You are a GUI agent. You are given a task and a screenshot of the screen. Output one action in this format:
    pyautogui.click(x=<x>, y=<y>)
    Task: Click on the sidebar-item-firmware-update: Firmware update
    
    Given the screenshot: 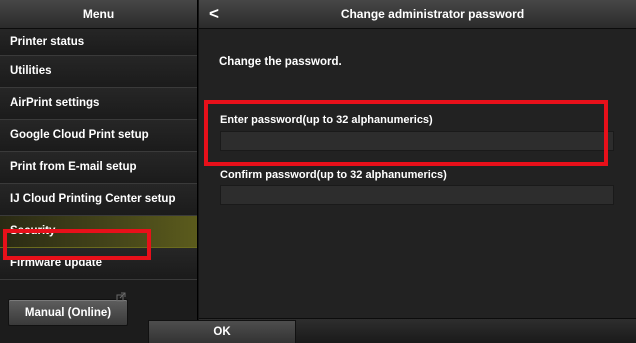 What is the action you would take?
    pyautogui.click(x=98, y=264)
    